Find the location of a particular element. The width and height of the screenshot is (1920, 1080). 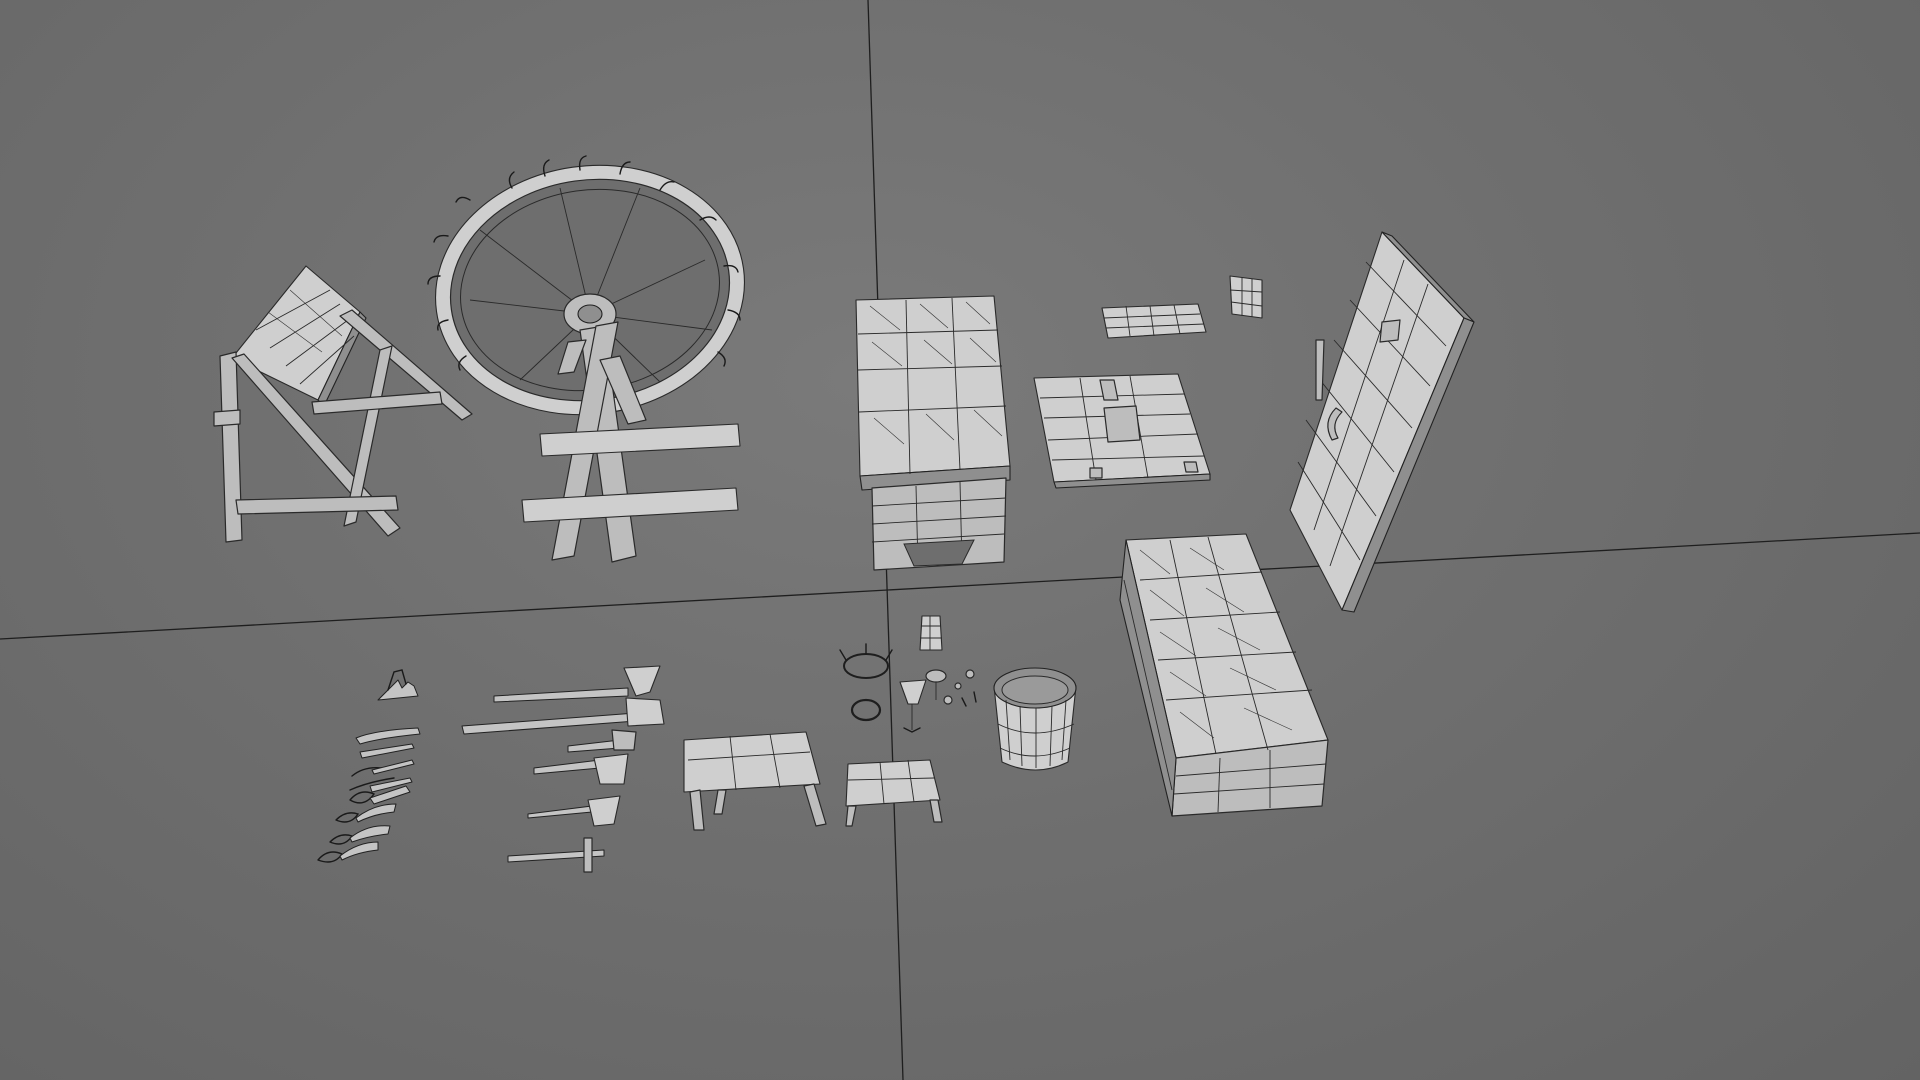

iron-ring-bottom is located at coordinates (866, 710).